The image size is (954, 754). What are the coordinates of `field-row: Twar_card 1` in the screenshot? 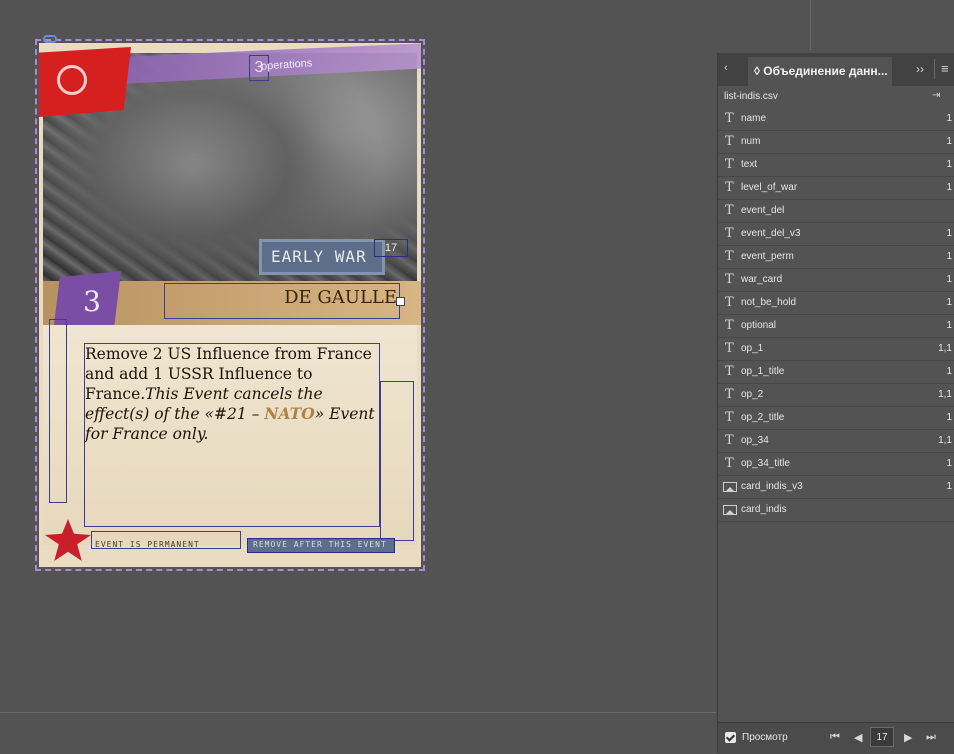 It's located at (836, 280).